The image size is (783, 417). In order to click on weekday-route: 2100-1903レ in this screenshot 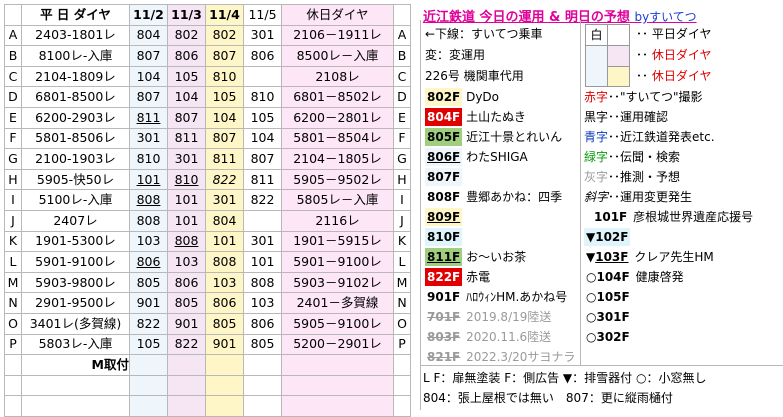, I will do `click(75, 159)`.